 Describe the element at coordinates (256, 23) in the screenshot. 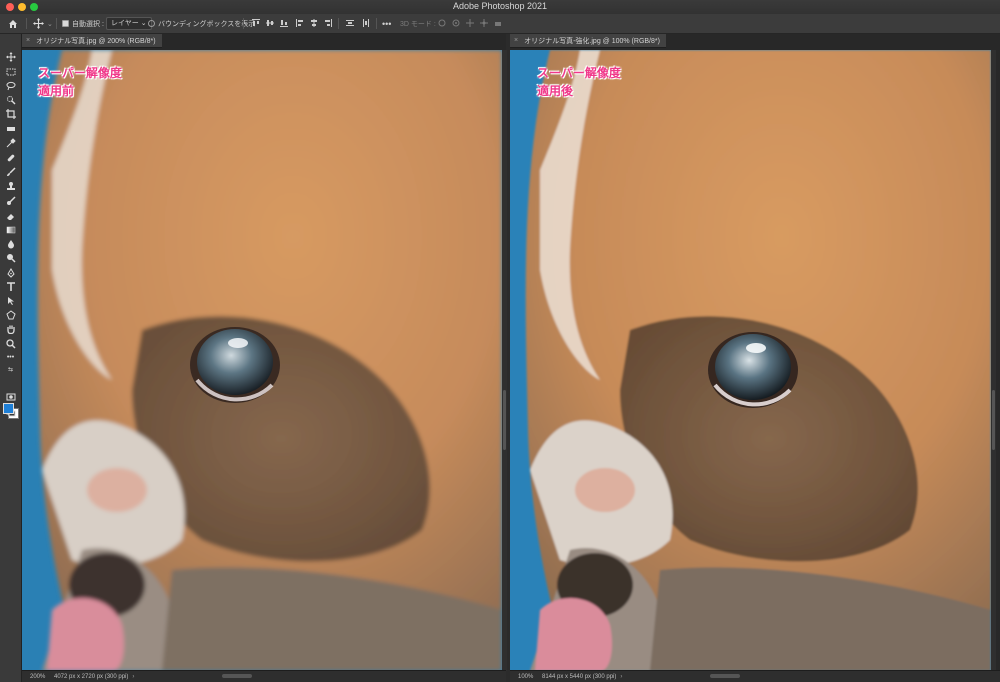

I see `align-top-icon` at that location.